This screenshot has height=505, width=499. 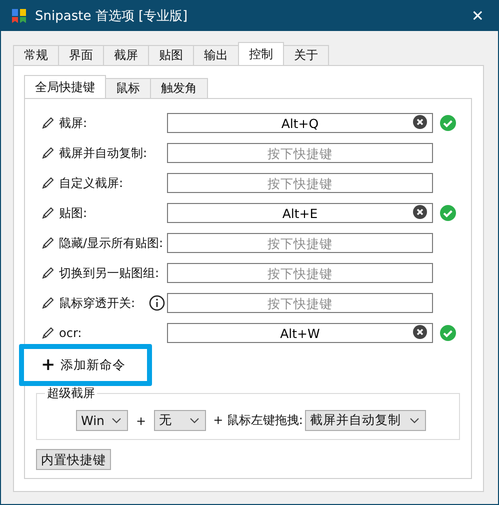 I want to click on tab: 全局快捷键, so click(x=65, y=86).